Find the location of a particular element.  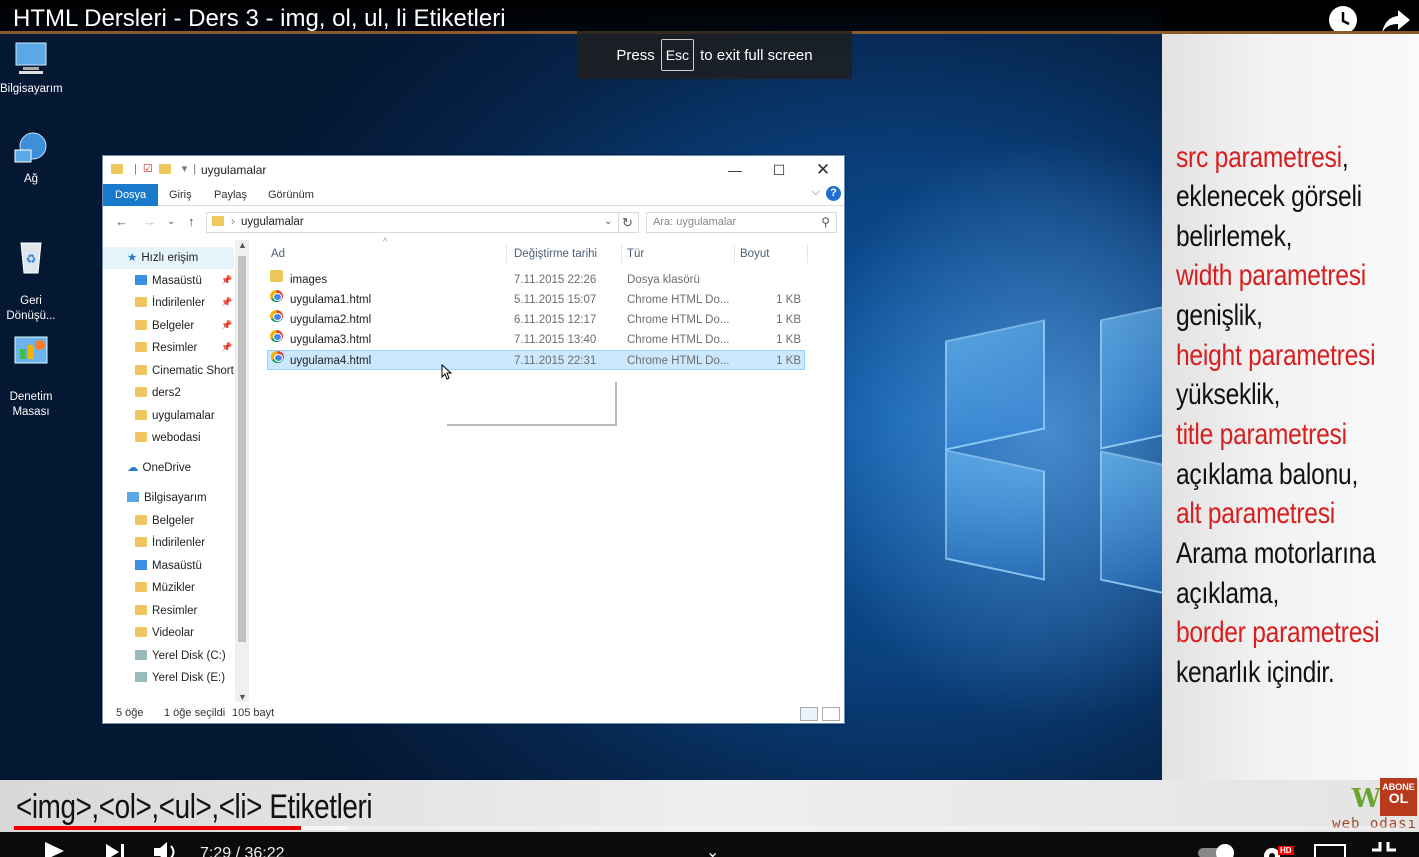

sidebar-item-pc-resimler: Resimler is located at coordinates (150, 611).